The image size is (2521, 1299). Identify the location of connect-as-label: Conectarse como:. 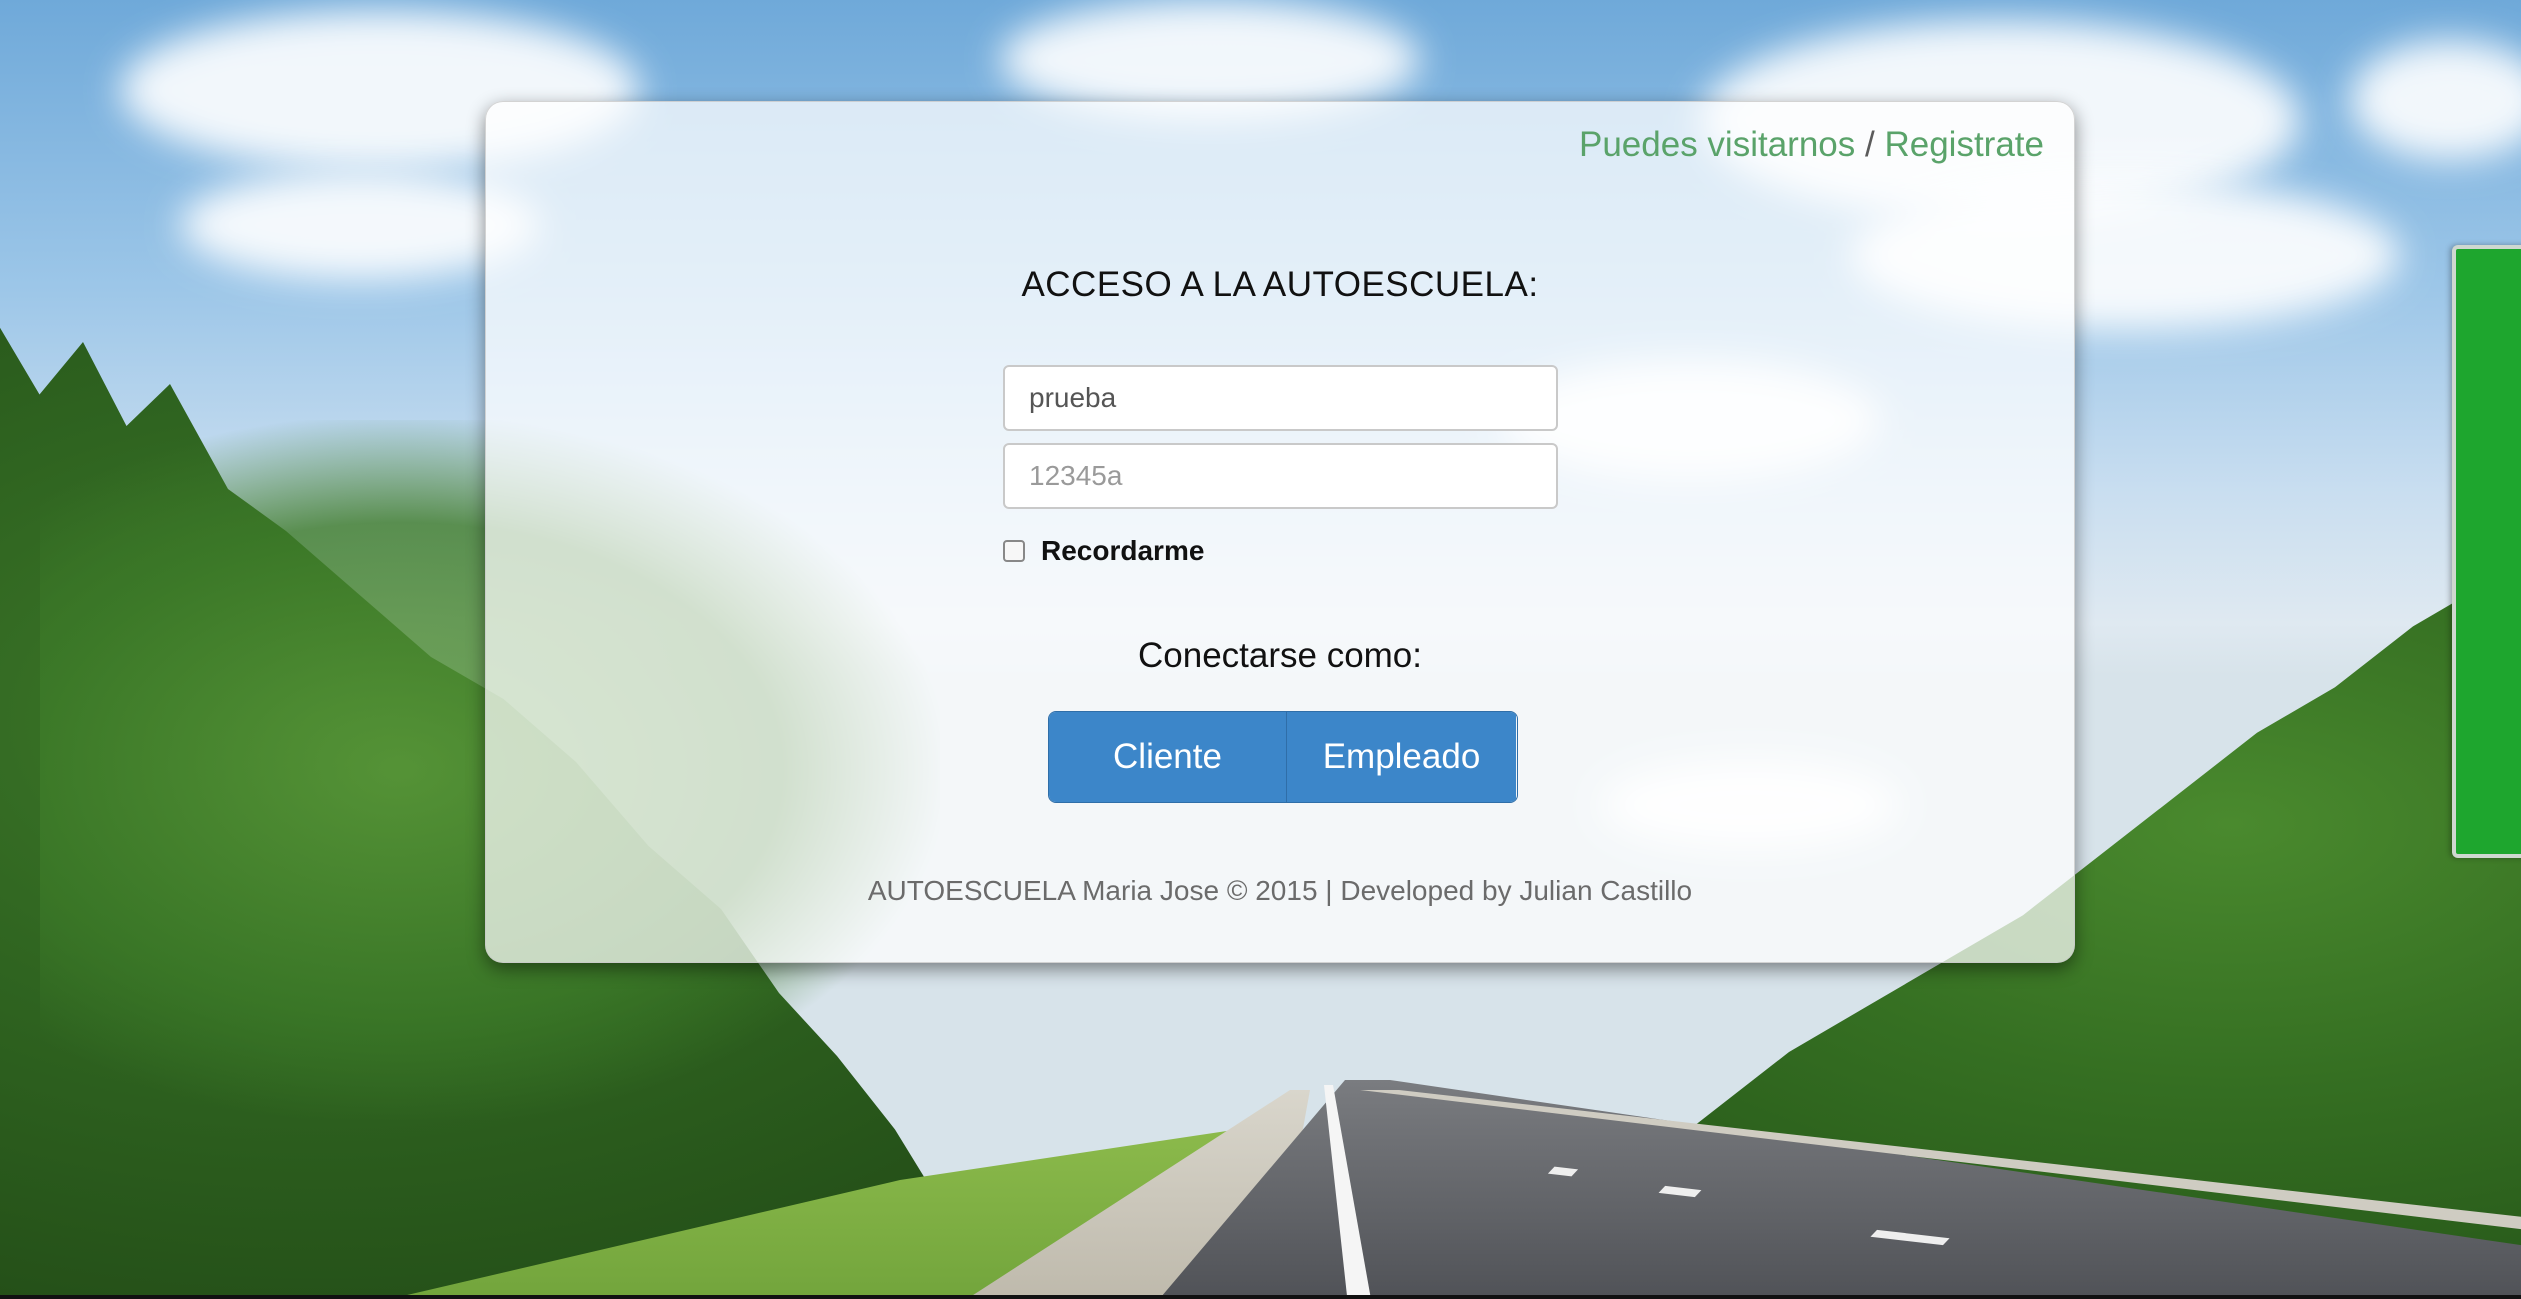
(1280, 655).